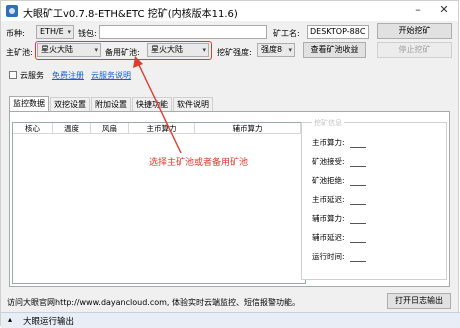  Describe the element at coordinates (419, 301) in the screenshot. I see `open-log-button: 打开日志输出` at that location.